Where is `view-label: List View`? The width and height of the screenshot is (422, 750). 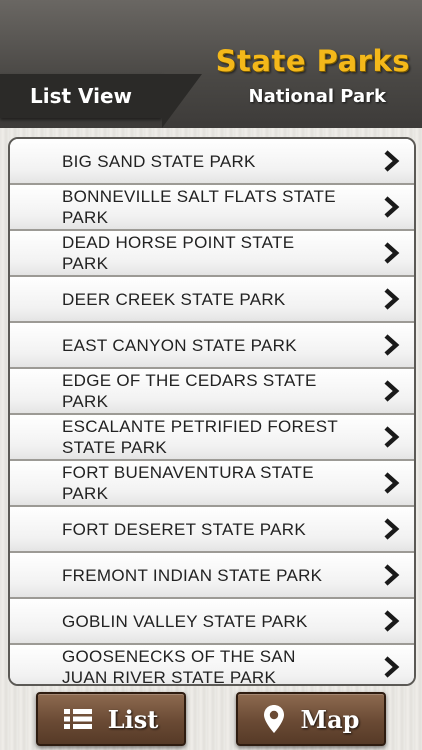 view-label: List View is located at coordinates (81, 96).